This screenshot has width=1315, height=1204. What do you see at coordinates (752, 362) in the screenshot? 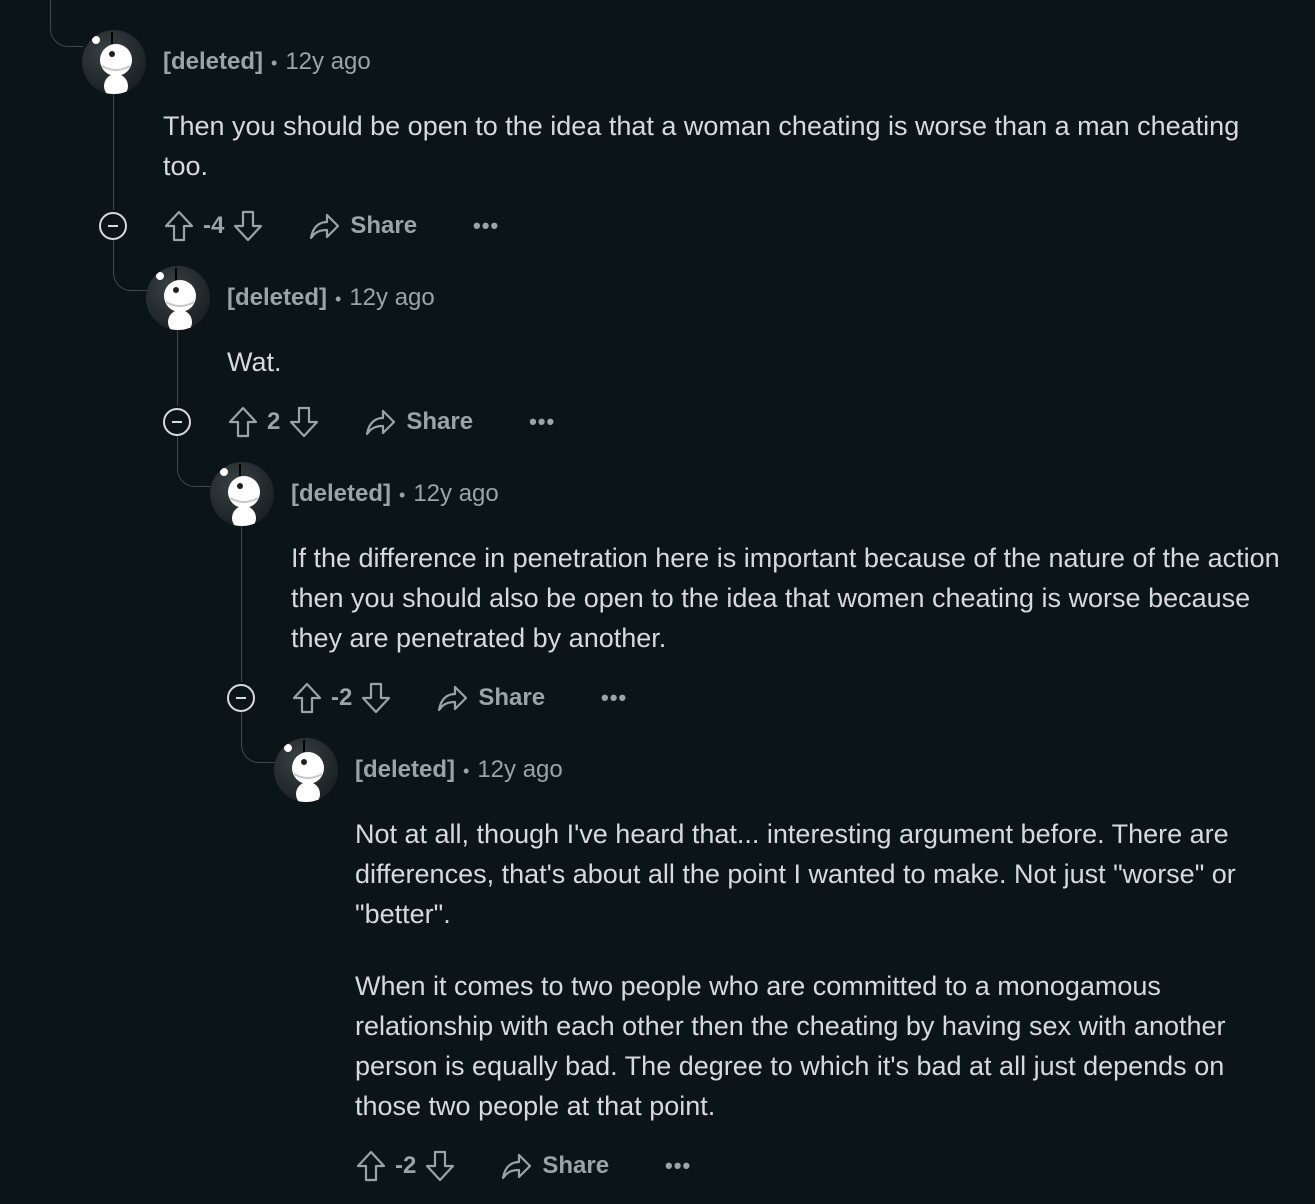
I see `comment-body: Wat.` at bounding box center [752, 362].